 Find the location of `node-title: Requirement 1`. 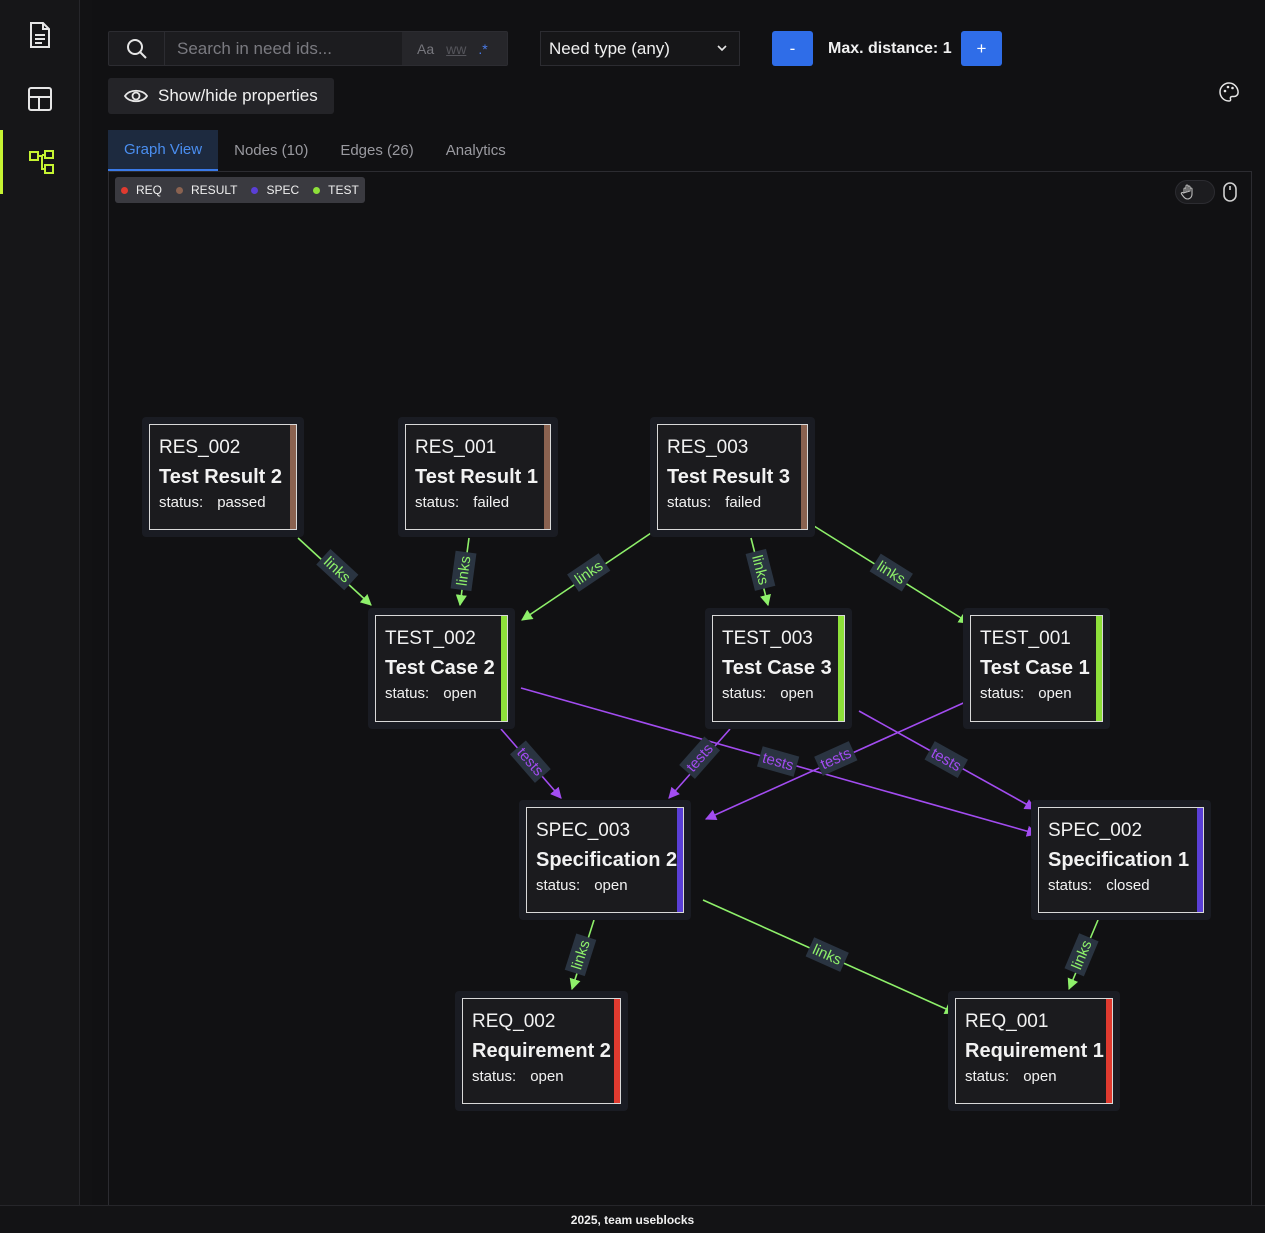

node-title: Requirement 1 is located at coordinates (1034, 1051).